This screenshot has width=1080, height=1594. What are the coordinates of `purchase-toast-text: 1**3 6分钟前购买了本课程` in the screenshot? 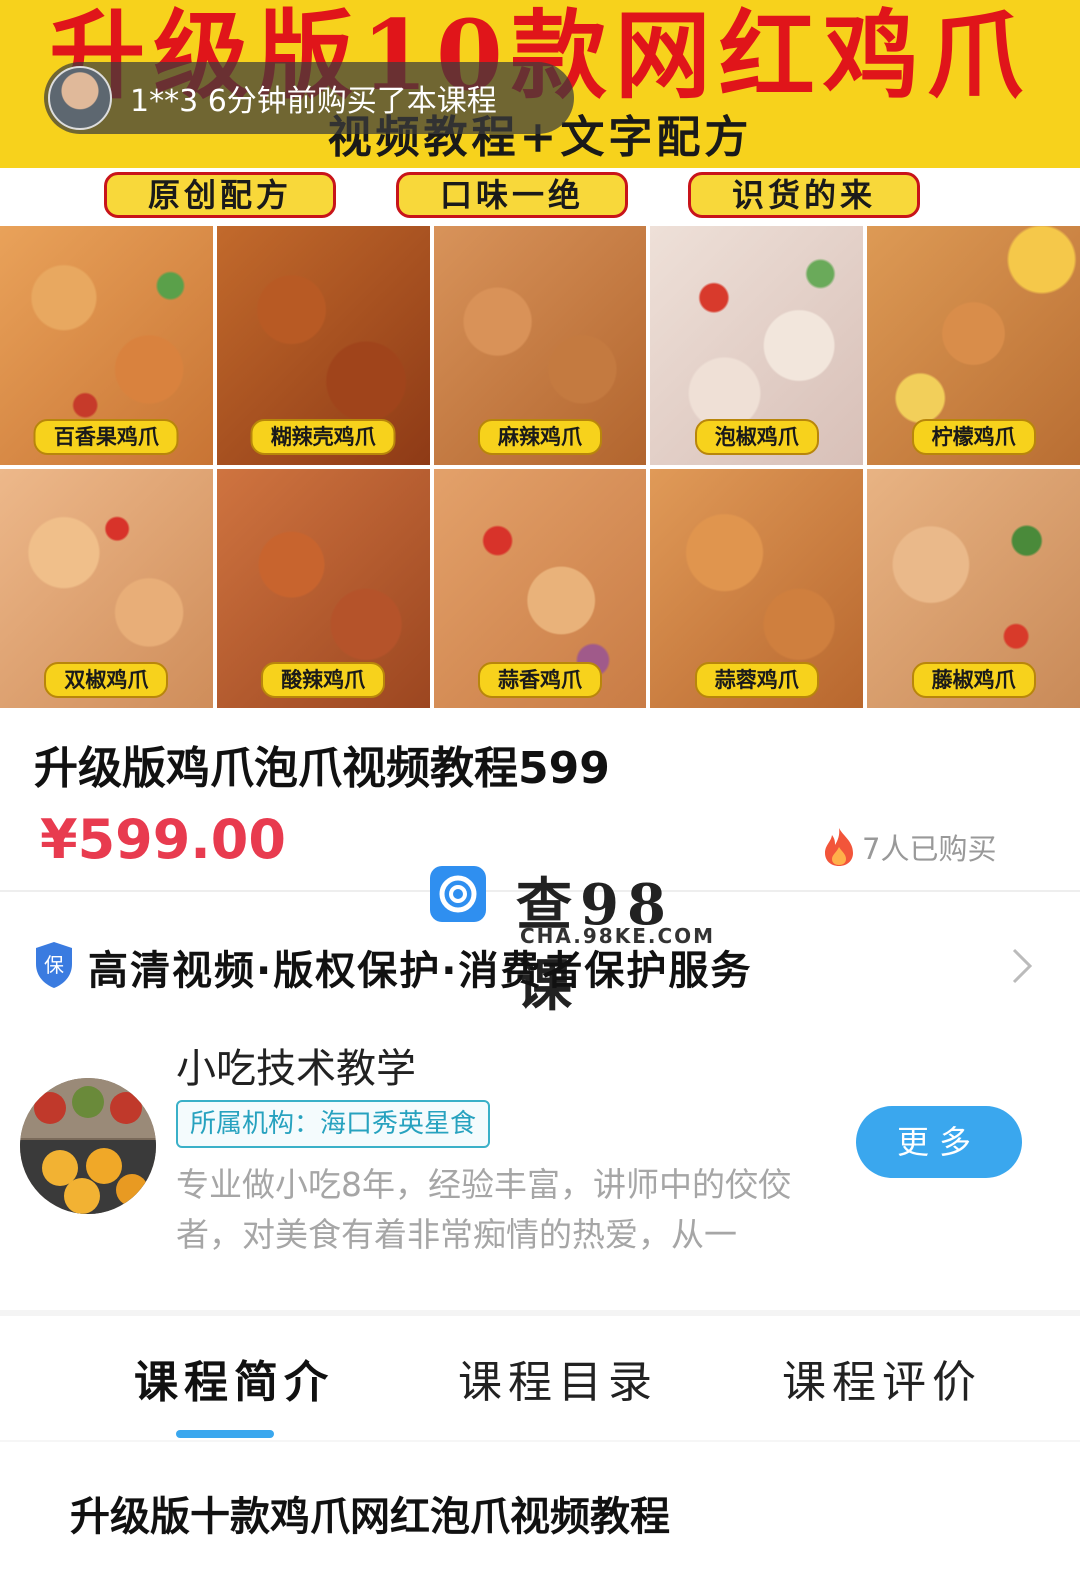 It's located at (313, 101).